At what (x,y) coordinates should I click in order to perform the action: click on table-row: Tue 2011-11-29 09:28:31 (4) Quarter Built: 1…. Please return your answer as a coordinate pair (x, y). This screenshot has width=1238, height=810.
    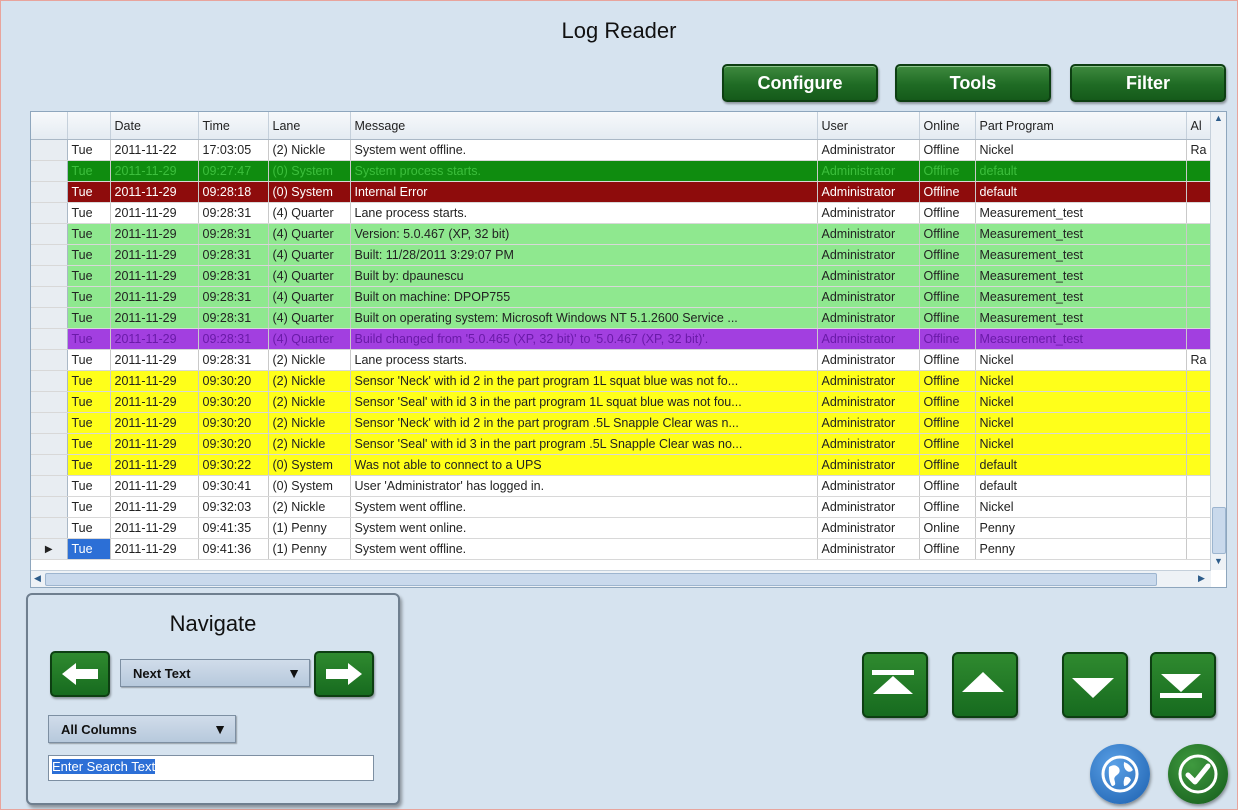
    Looking at the image, I should click on (621, 255).